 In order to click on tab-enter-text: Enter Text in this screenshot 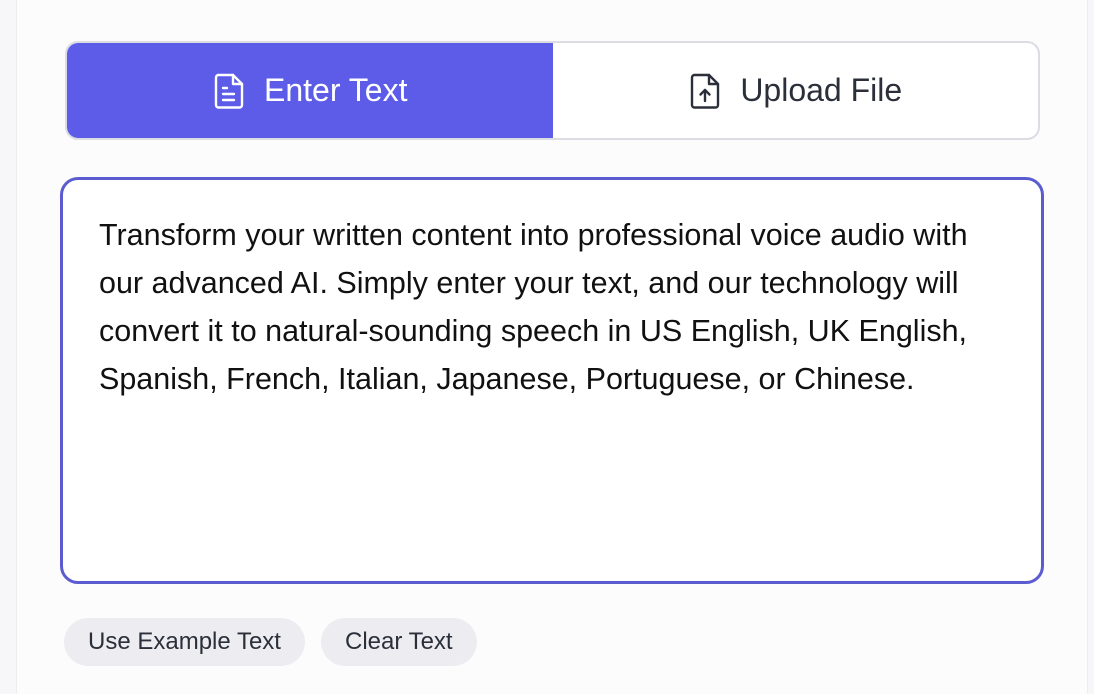, I will do `click(310, 90)`.